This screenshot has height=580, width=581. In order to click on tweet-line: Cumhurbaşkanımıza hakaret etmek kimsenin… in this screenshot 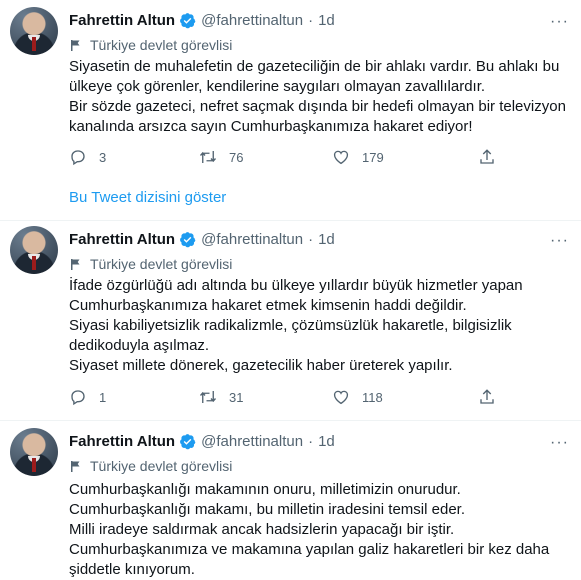, I will do `click(268, 305)`.